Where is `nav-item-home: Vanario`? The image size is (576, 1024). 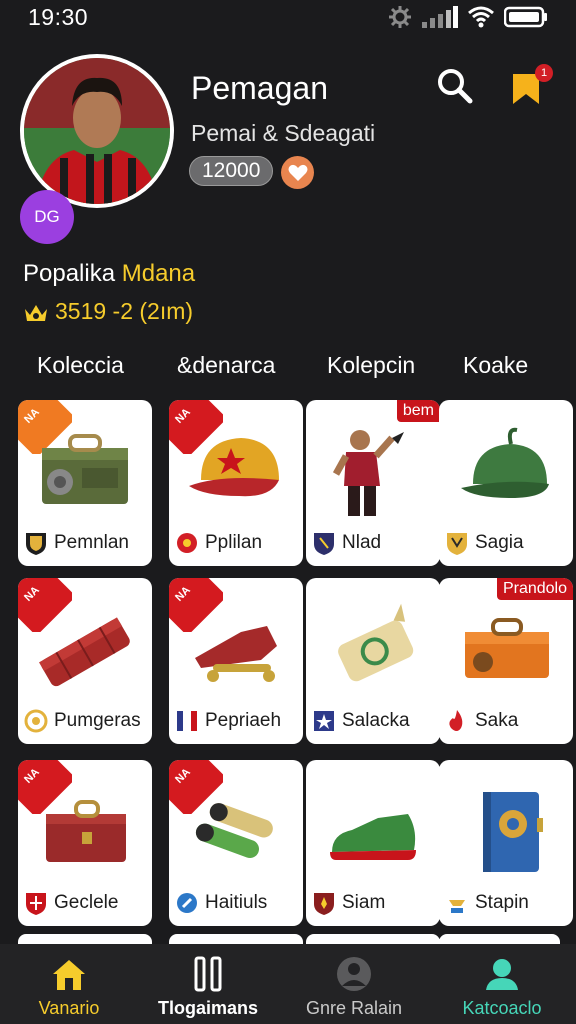 nav-item-home: Vanario is located at coordinates (69, 984).